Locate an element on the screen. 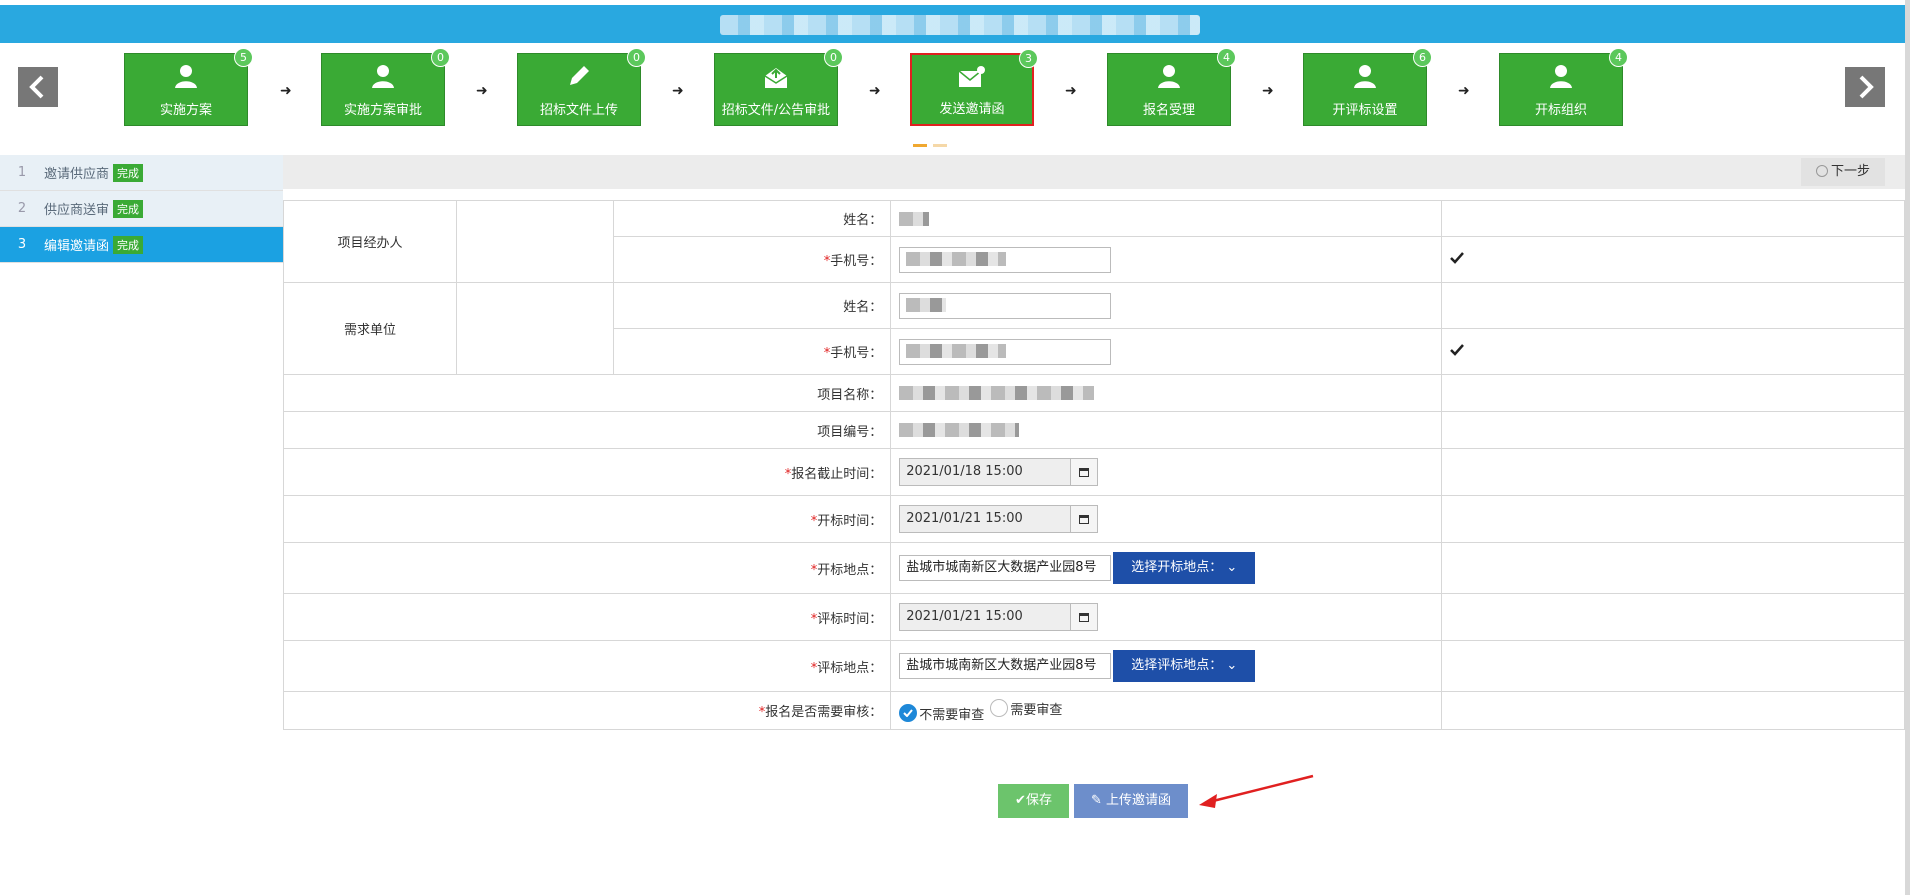  mail-upload-icon is located at coordinates (776, 78).